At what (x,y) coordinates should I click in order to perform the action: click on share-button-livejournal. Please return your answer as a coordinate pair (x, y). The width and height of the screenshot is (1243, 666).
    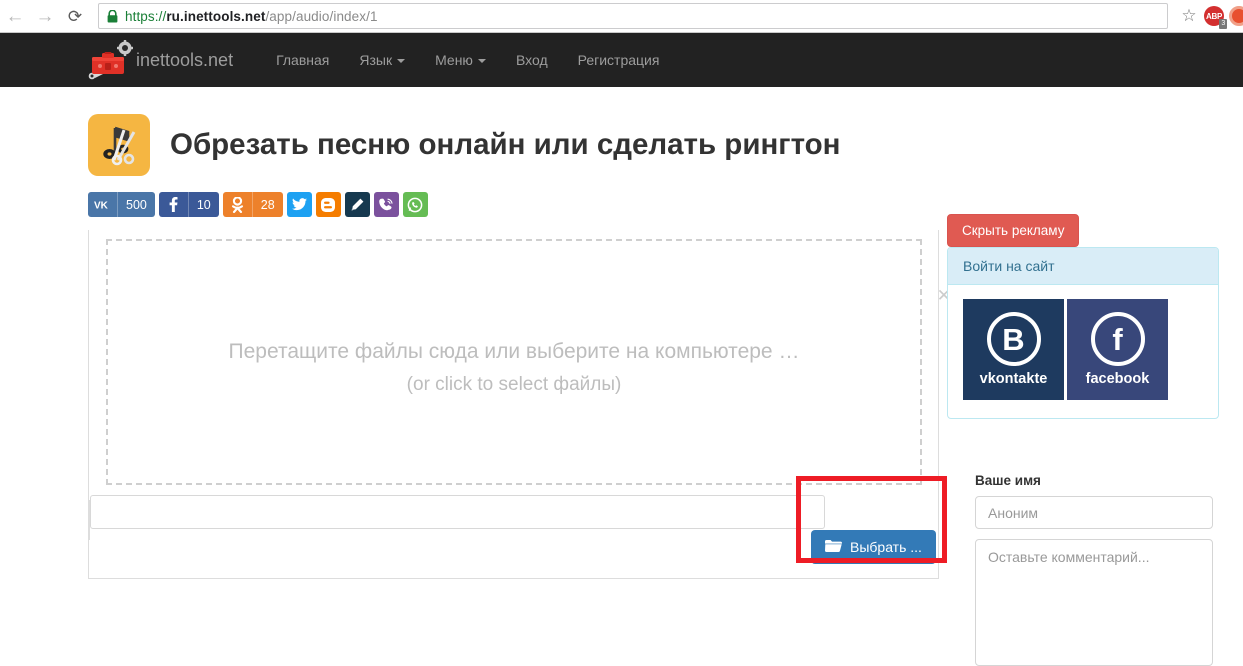
    Looking at the image, I should click on (357, 204).